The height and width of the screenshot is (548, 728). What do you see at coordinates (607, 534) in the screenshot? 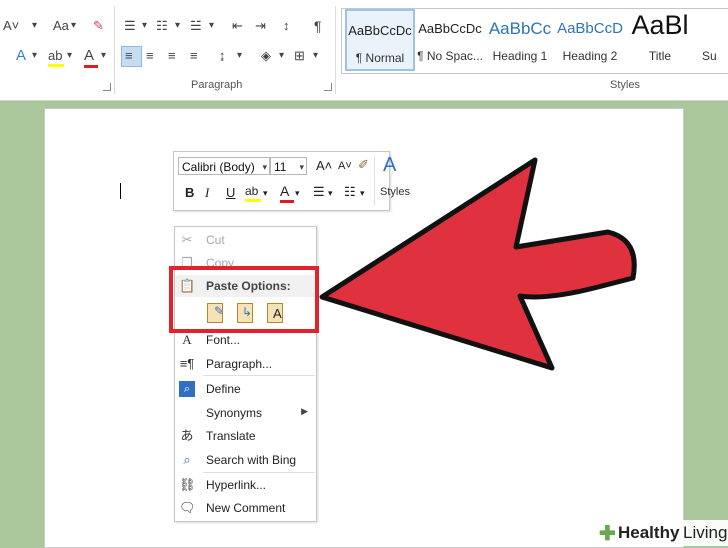
I see `plus-logo-icon: ✚` at bounding box center [607, 534].